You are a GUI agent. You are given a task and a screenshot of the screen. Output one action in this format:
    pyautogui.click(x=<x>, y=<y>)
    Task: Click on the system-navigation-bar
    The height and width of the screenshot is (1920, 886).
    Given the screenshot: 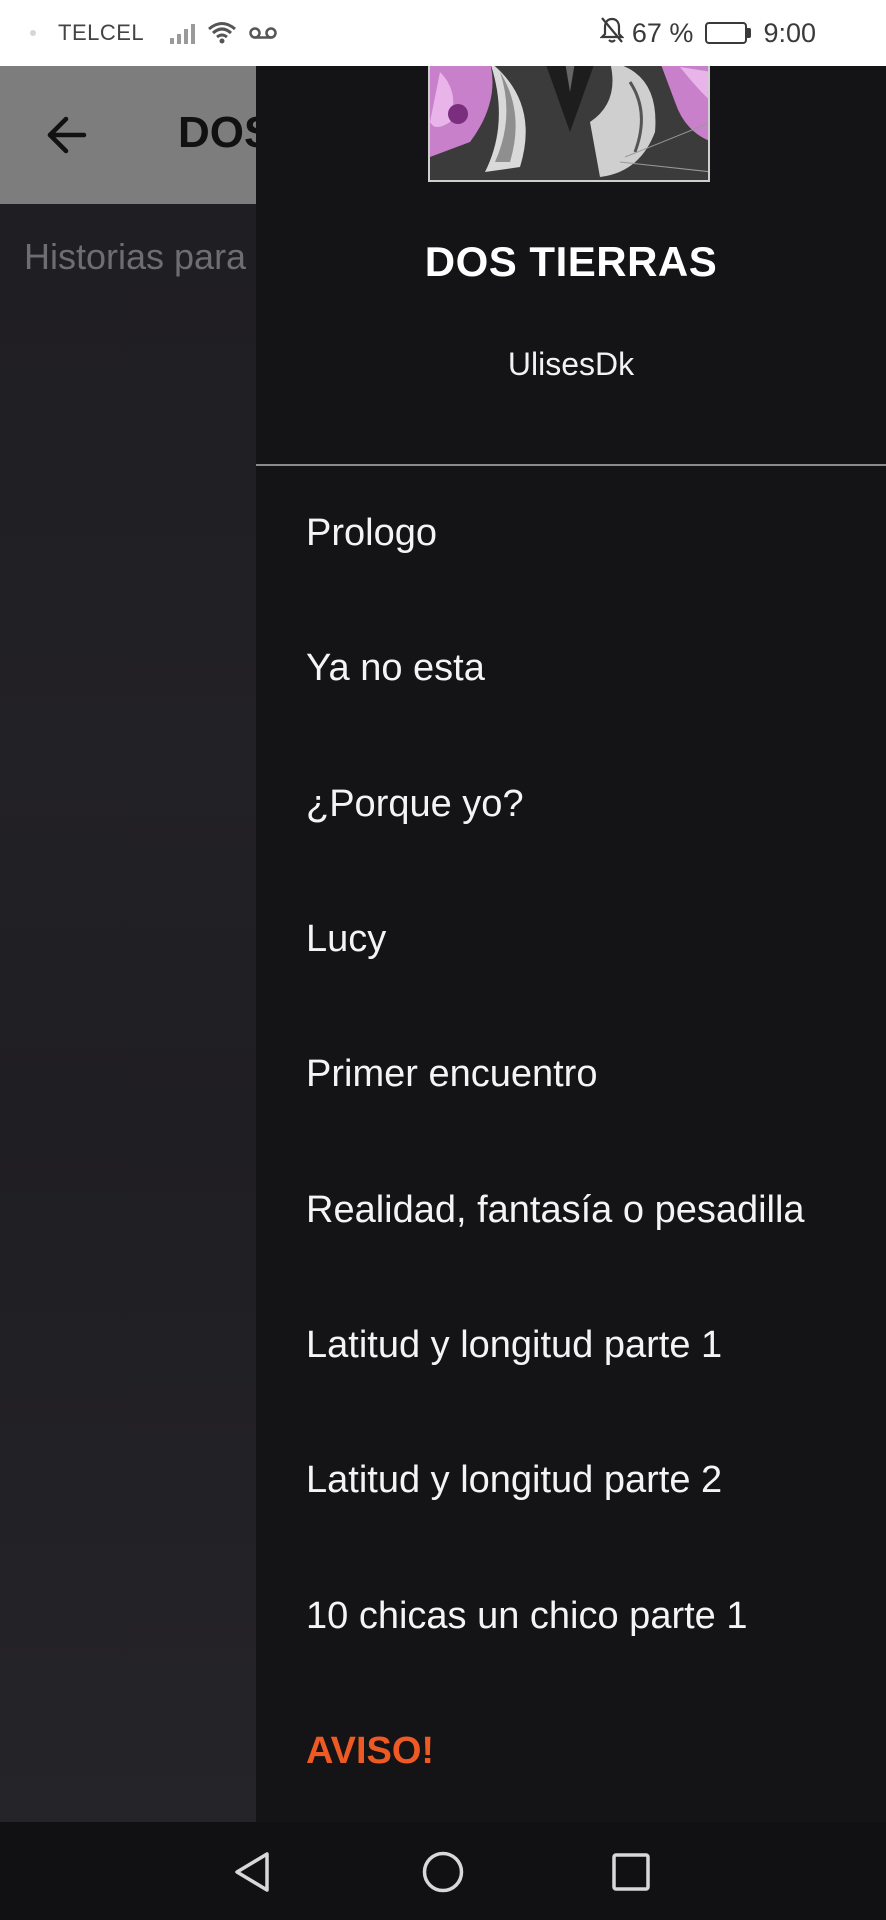 What is the action you would take?
    pyautogui.click(x=443, y=1871)
    